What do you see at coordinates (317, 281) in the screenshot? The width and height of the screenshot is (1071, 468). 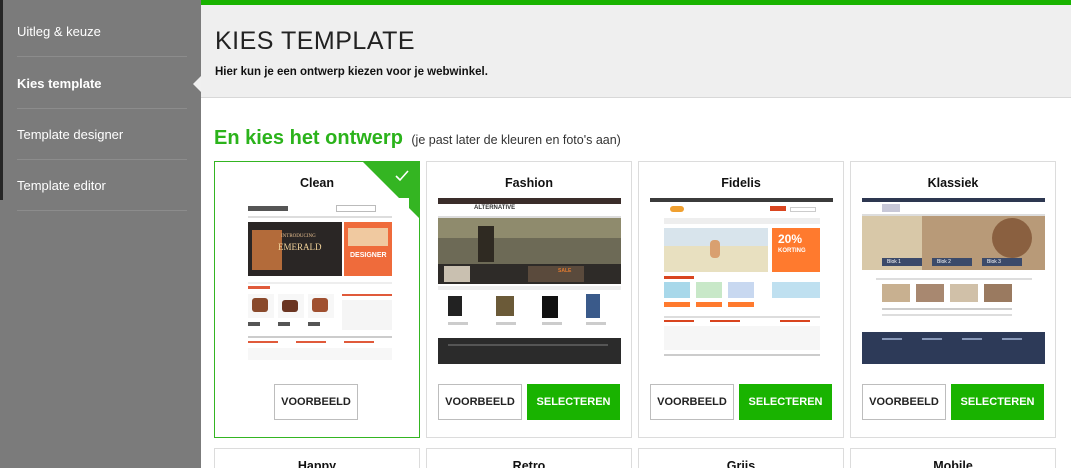 I see `template-thumbnail-clean: INTRODUCING EMERALD DESIGNER` at bounding box center [317, 281].